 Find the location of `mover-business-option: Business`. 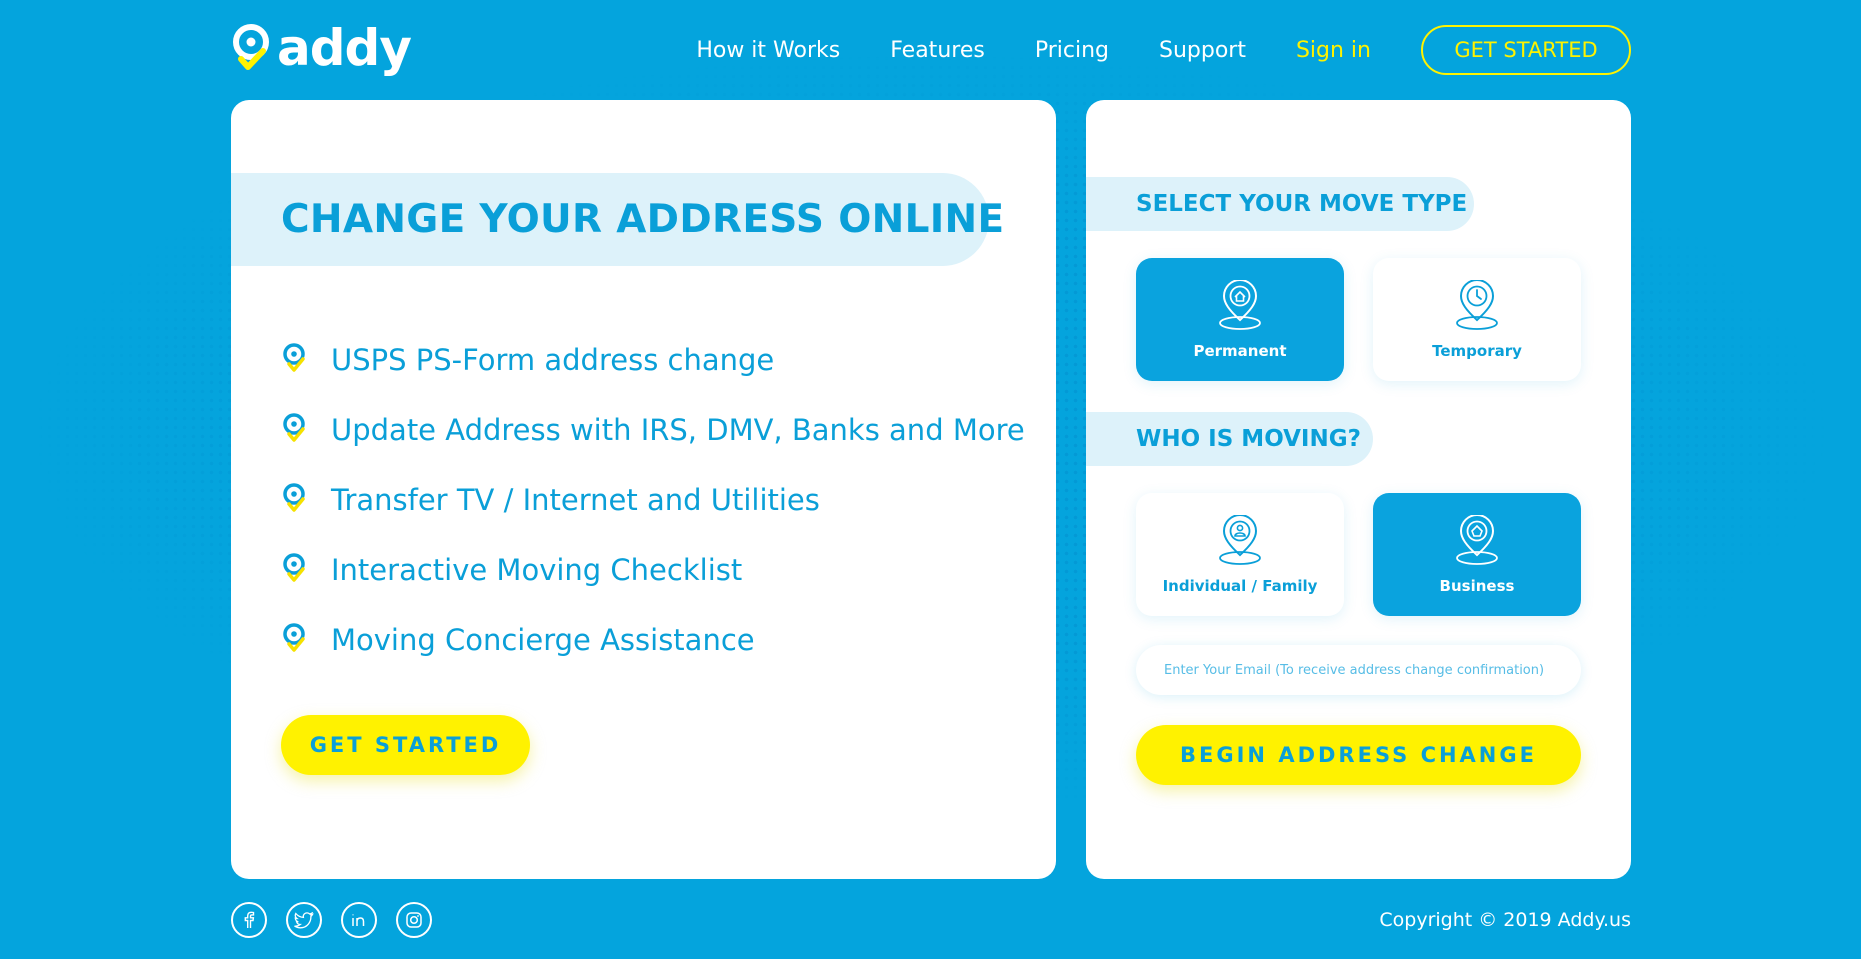

mover-business-option: Business is located at coordinates (1477, 554).